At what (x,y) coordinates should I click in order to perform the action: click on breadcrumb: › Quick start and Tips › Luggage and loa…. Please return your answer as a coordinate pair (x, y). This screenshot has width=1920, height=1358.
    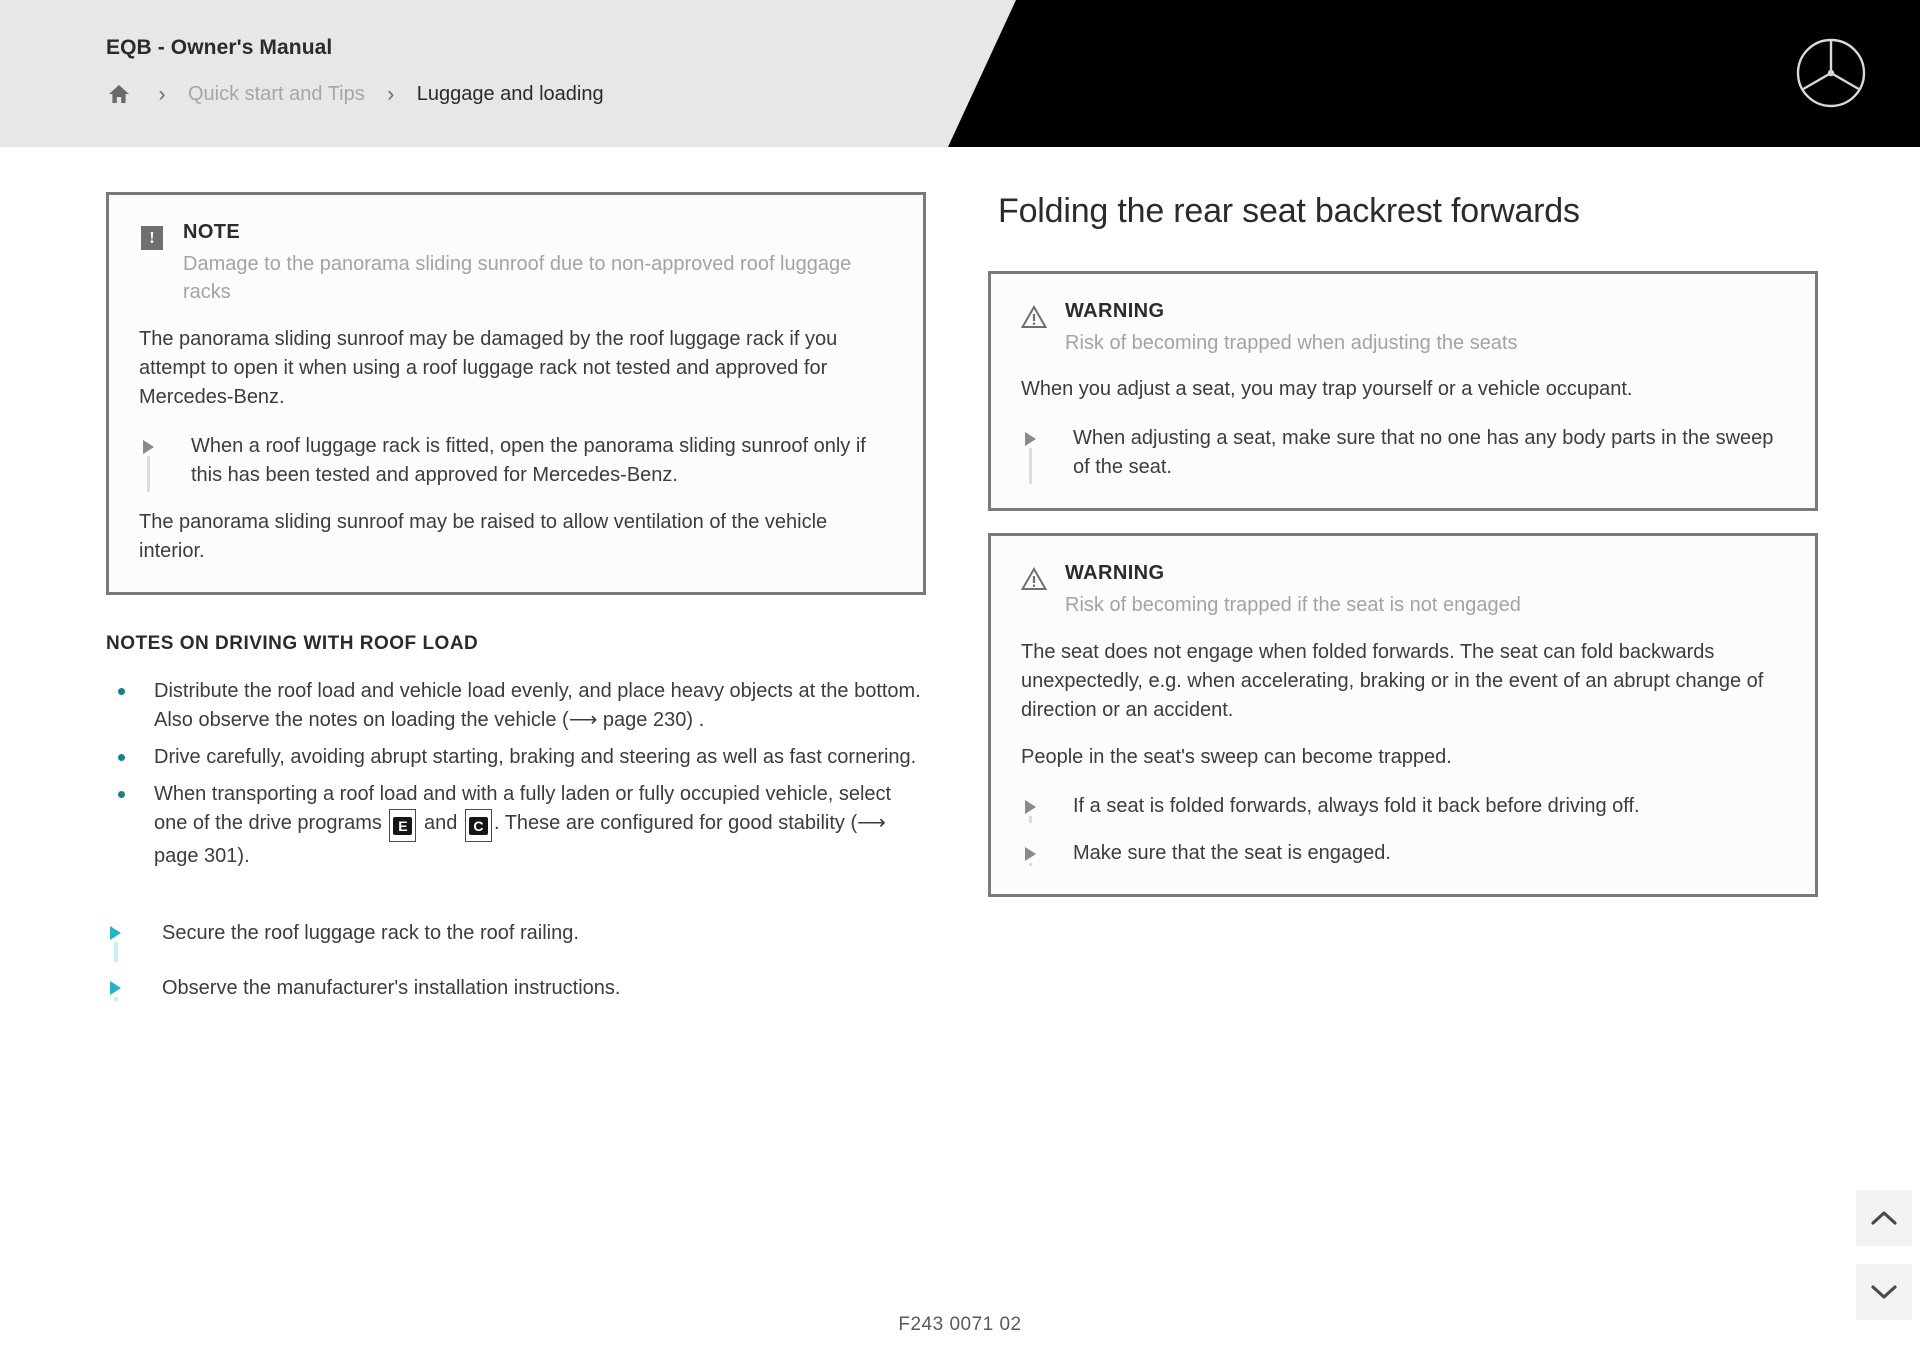
    Looking at the image, I should click on (353, 94).